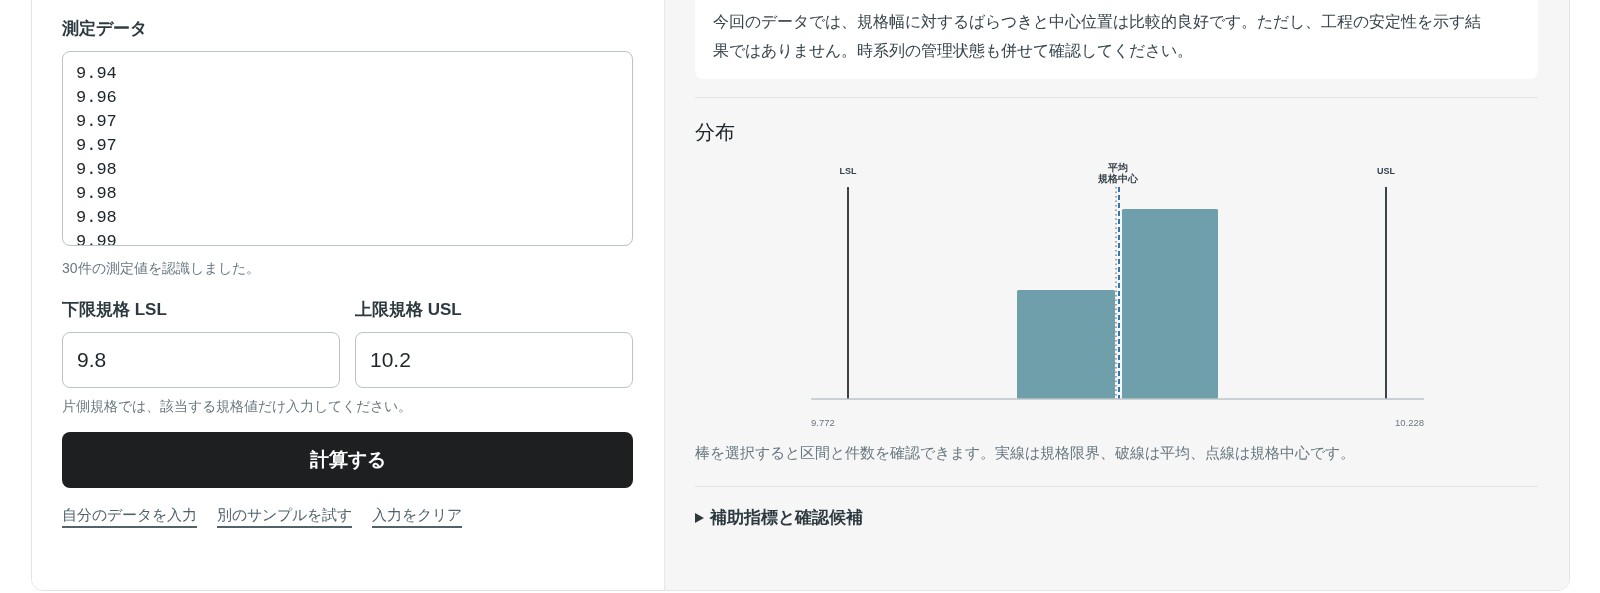 This screenshot has width=1600, height=593. What do you see at coordinates (494, 360) in the screenshot?
I see `spec-input: 10.2` at bounding box center [494, 360].